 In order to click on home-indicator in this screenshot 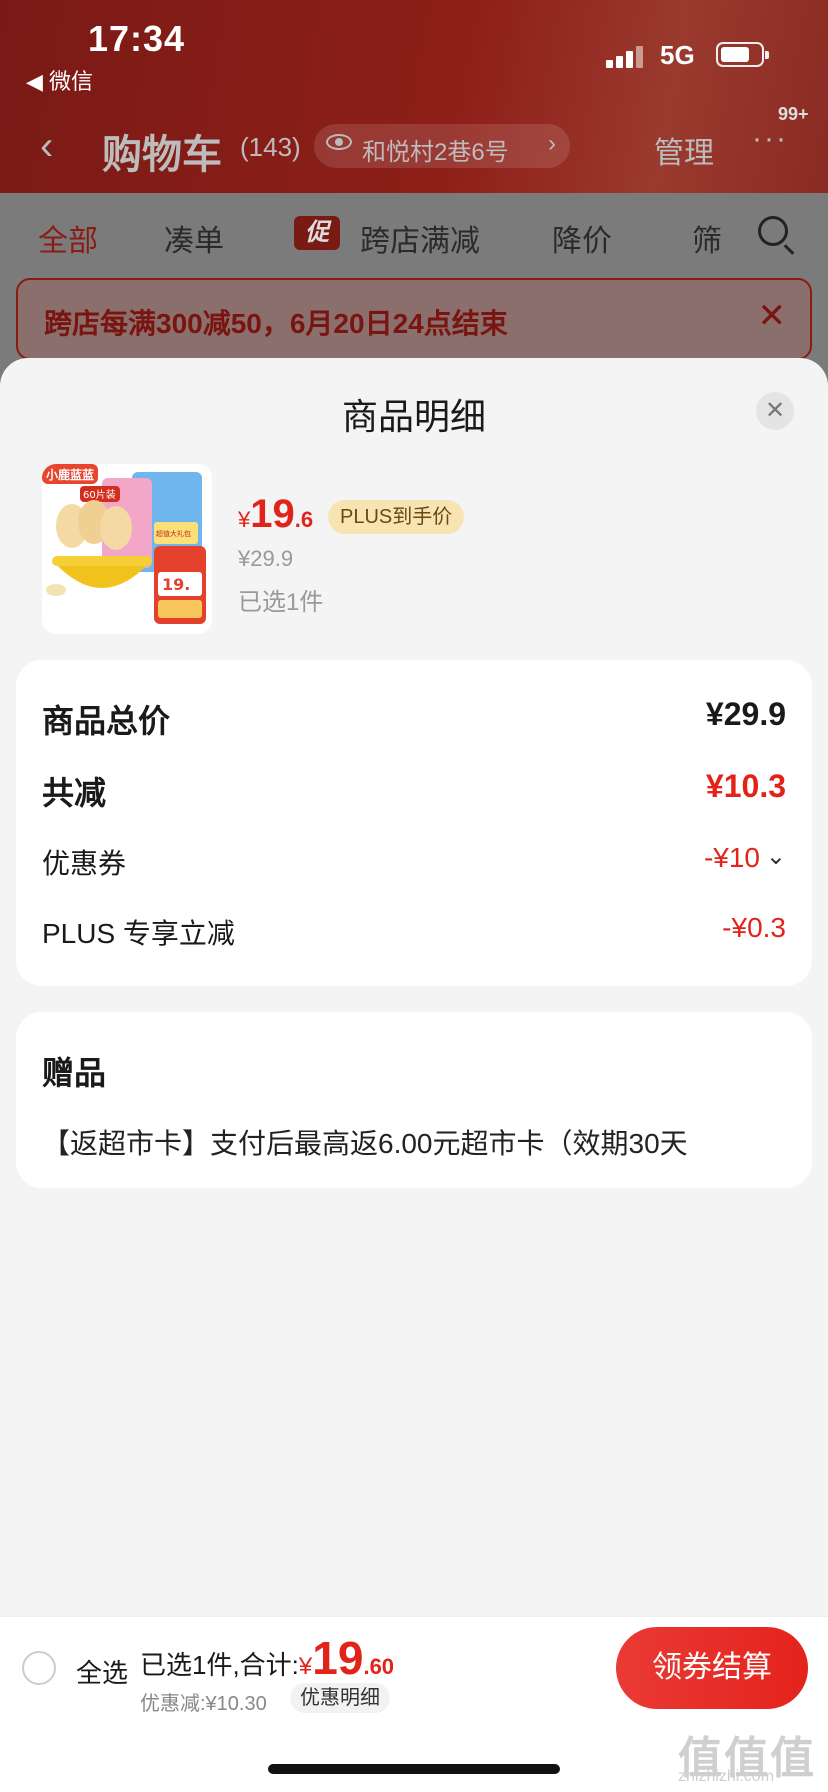, I will do `click(414, 1769)`.